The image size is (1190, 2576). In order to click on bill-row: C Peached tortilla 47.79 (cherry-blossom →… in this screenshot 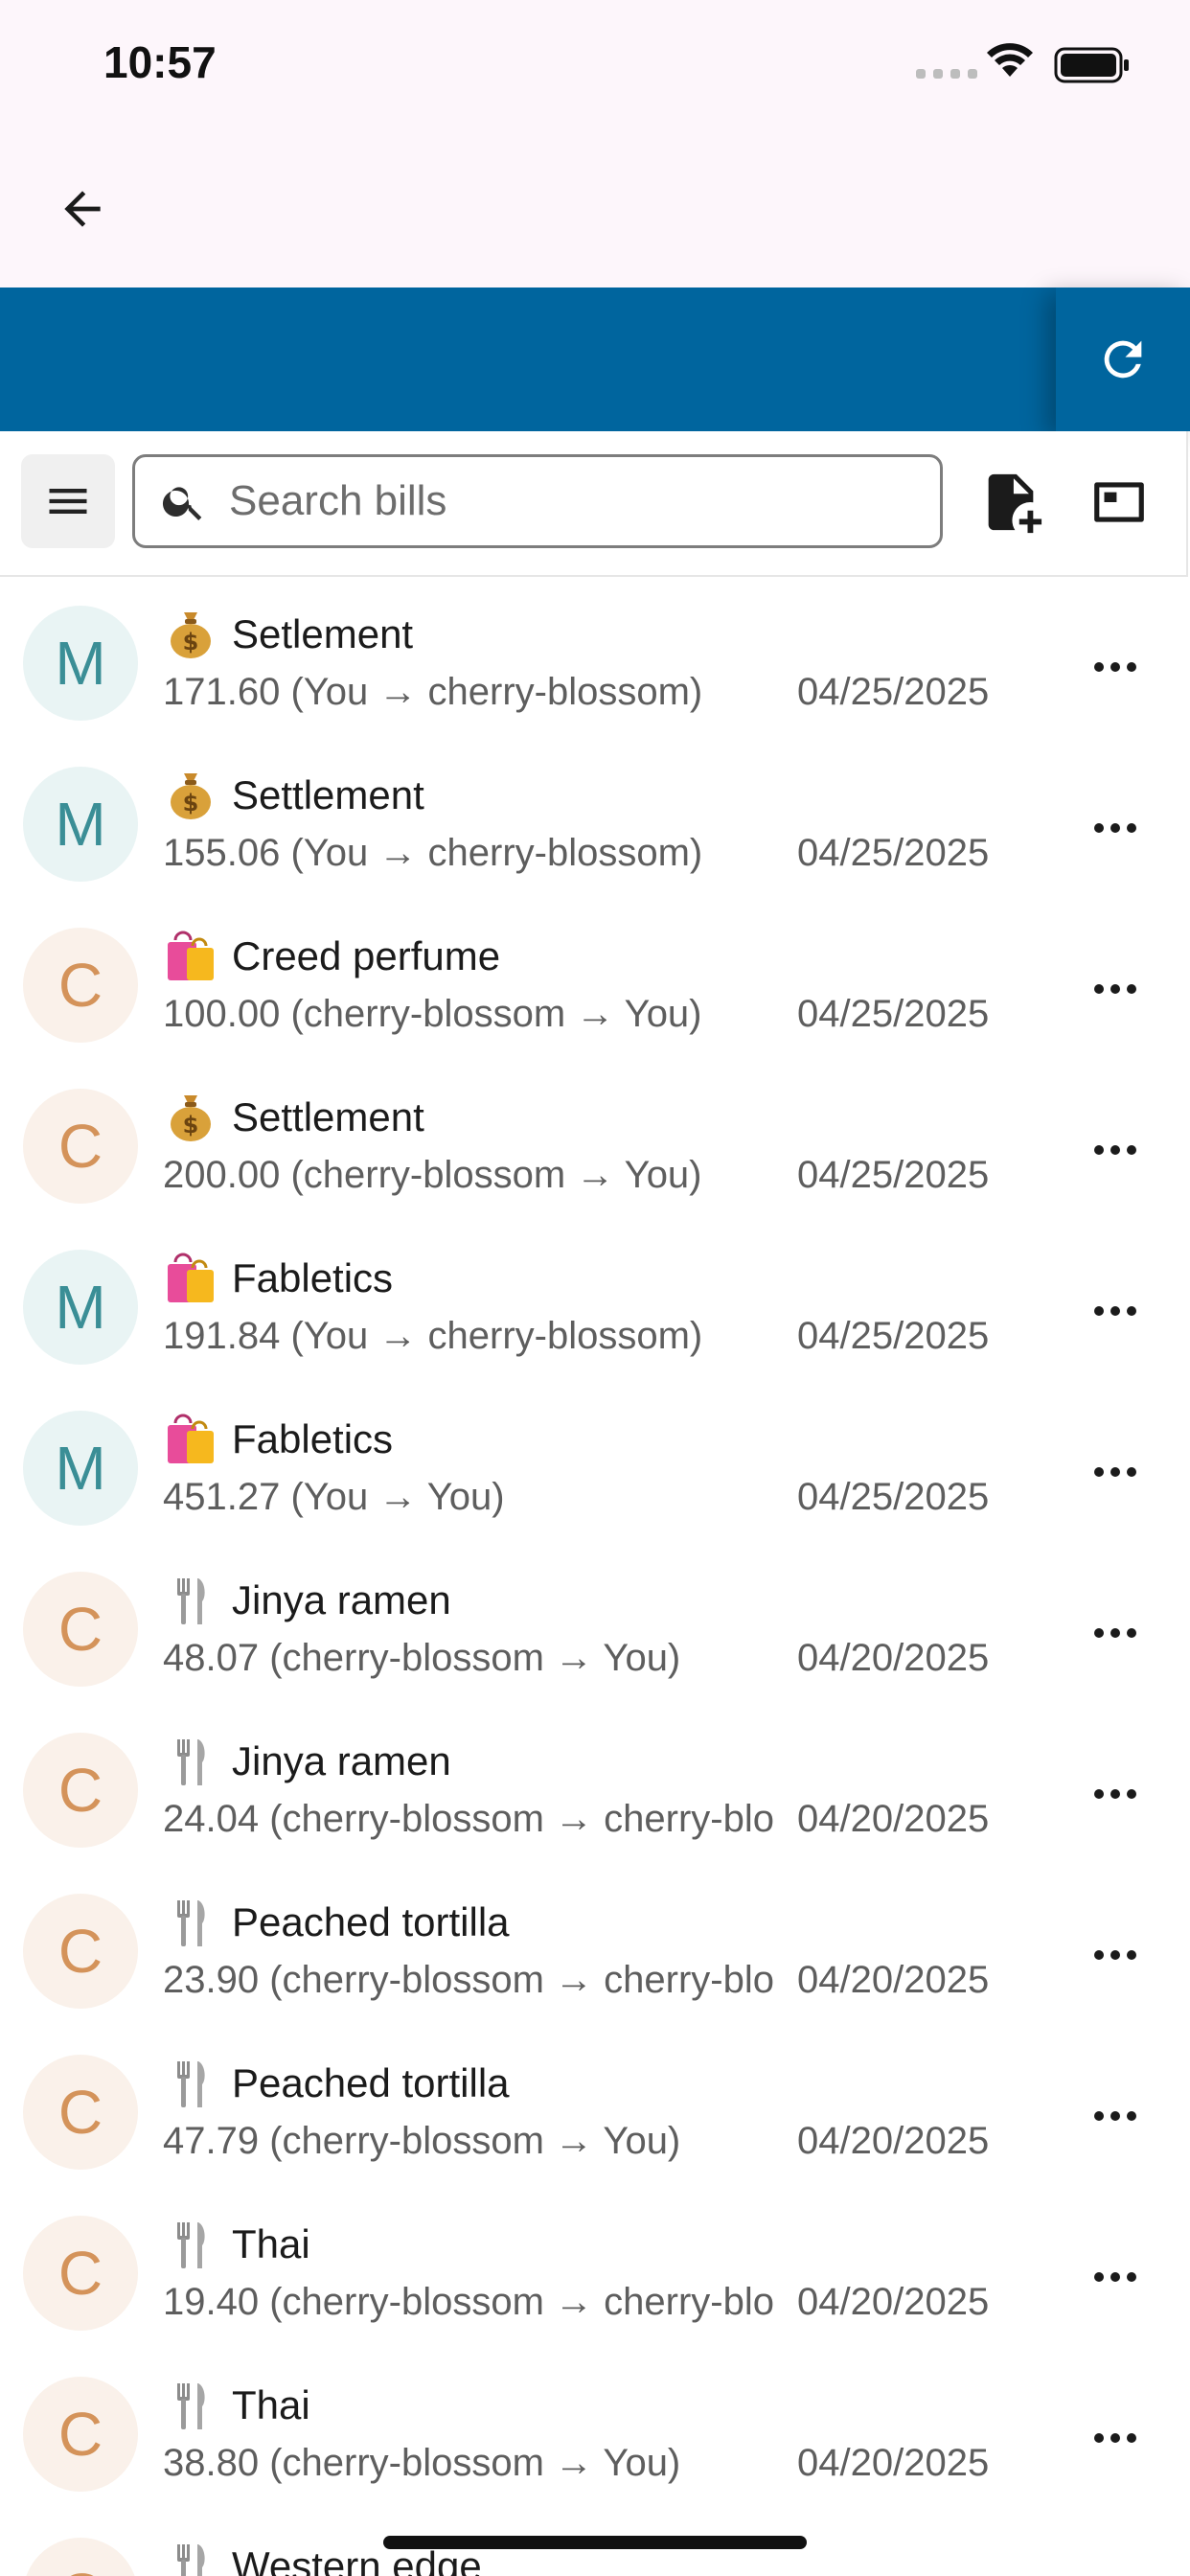, I will do `click(595, 2106)`.